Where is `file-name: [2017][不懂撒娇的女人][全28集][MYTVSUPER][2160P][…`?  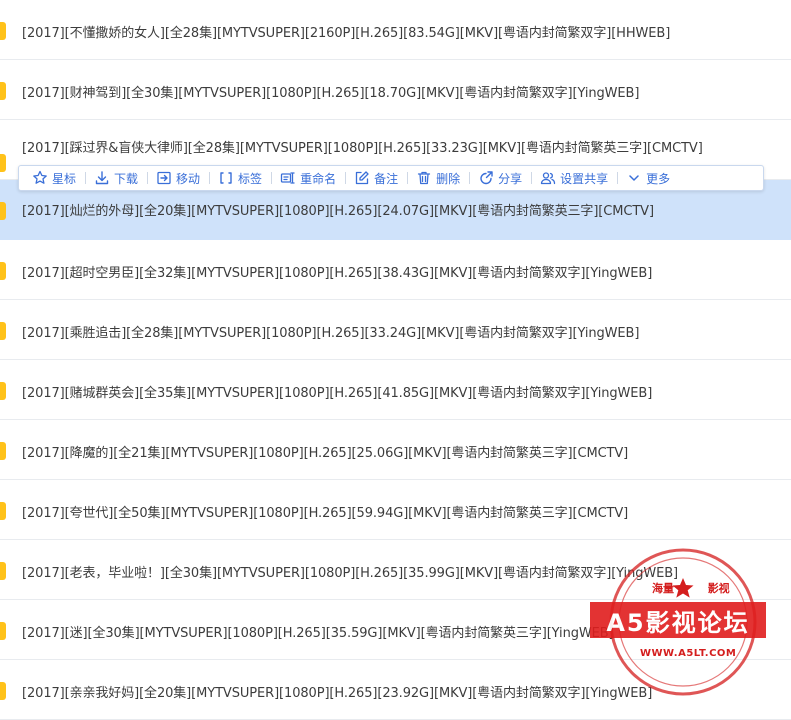
file-name: [2017][不懂撒娇的女人][全28集][MYTVSUPER][2160P][… is located at coordinates (346, 33).